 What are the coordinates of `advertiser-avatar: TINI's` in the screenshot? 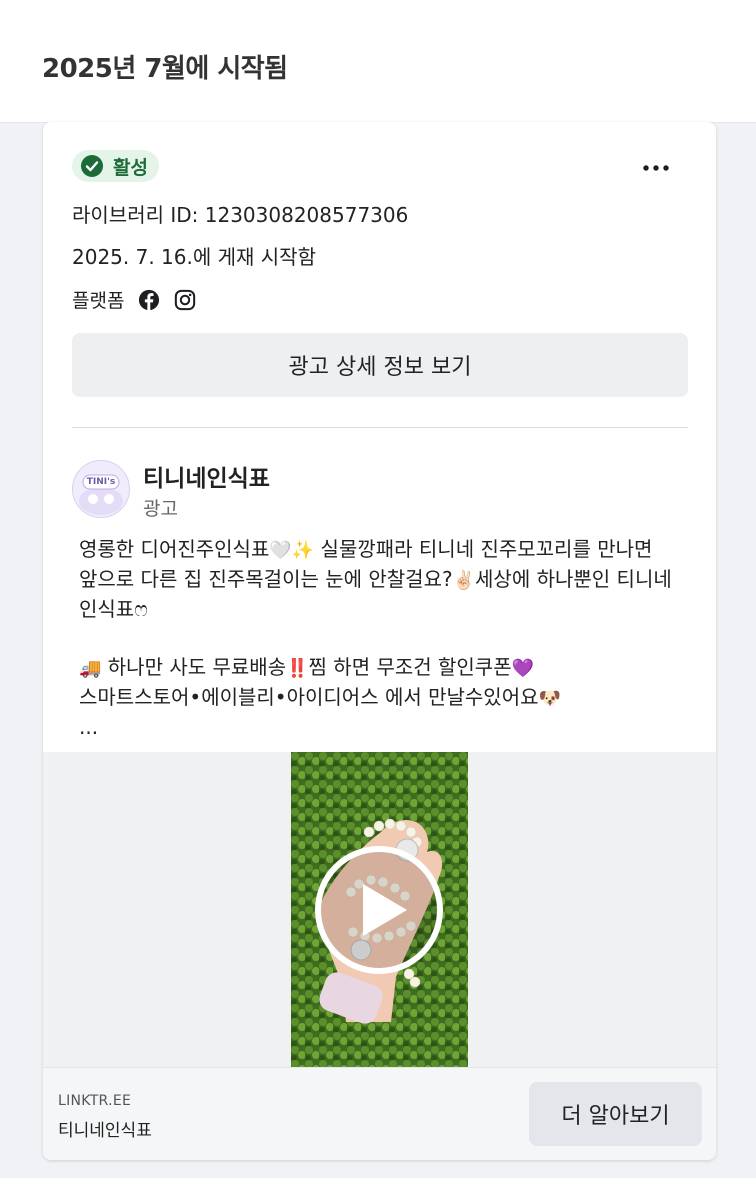 It's located at (101, 489).